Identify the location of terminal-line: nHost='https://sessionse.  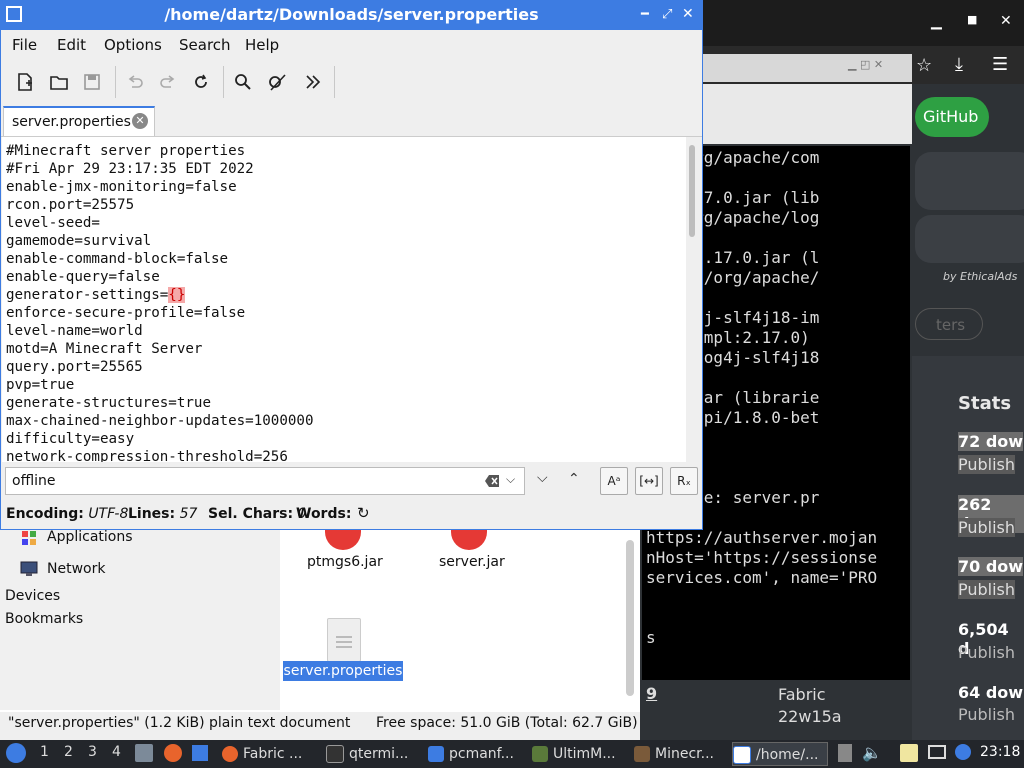
(762, 557).